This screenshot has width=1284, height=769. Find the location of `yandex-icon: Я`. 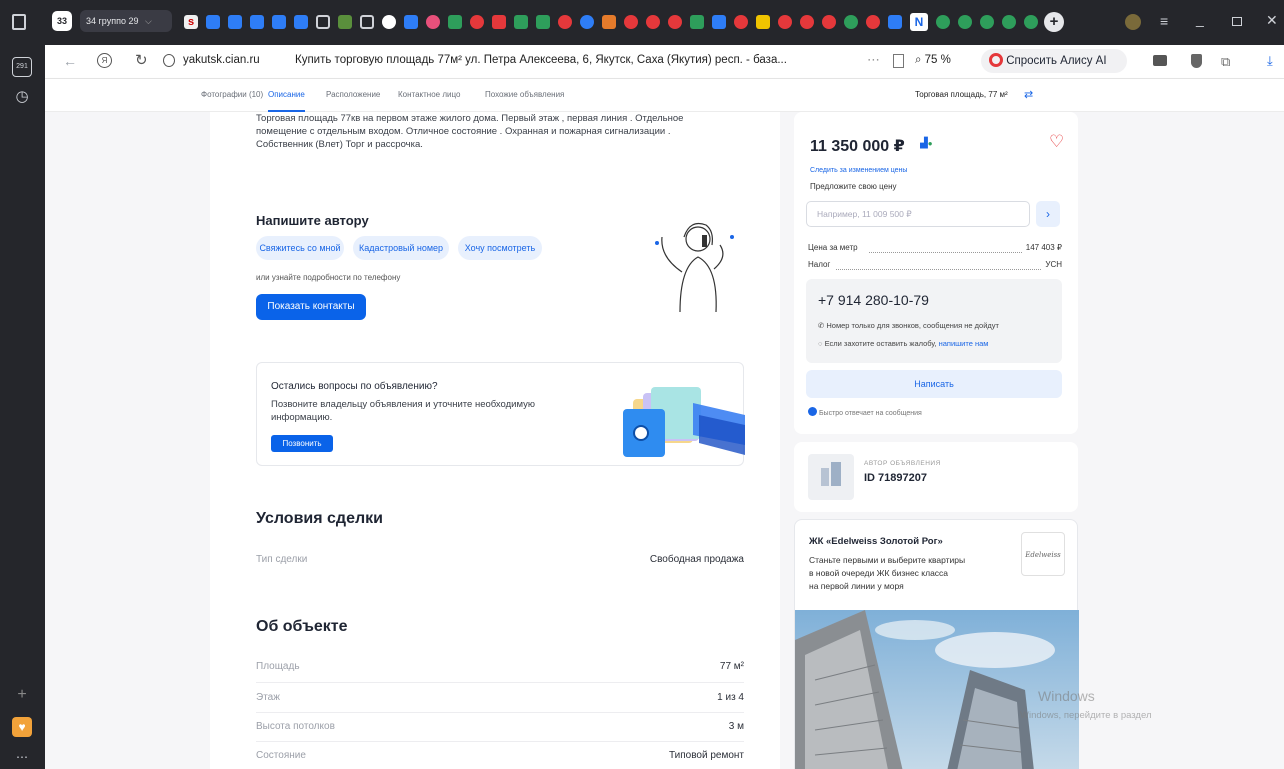

yandex-icon: Я is located at coordinates (104, 60).